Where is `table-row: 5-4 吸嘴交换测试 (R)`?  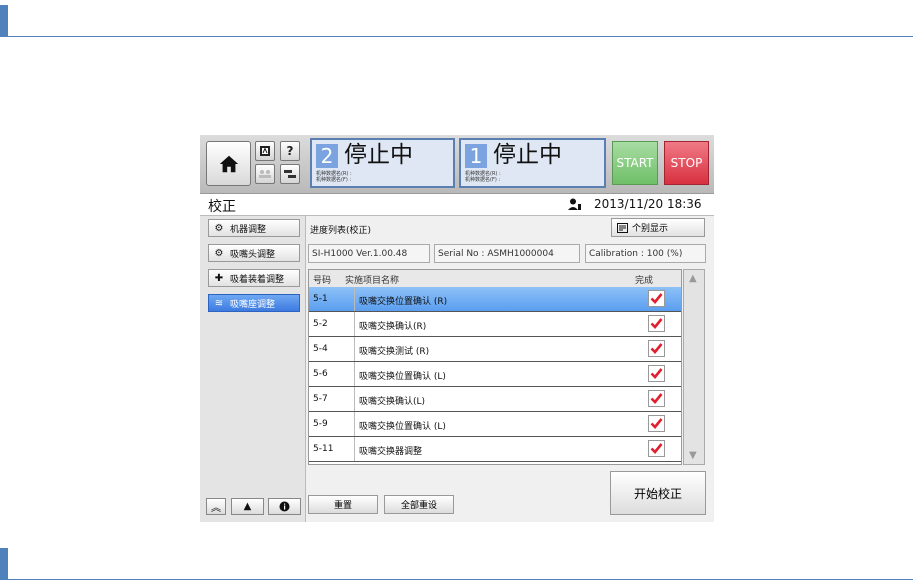 table-row: 5-4 吸嘴交换测试 (R) is located at coordinates (495, 349).